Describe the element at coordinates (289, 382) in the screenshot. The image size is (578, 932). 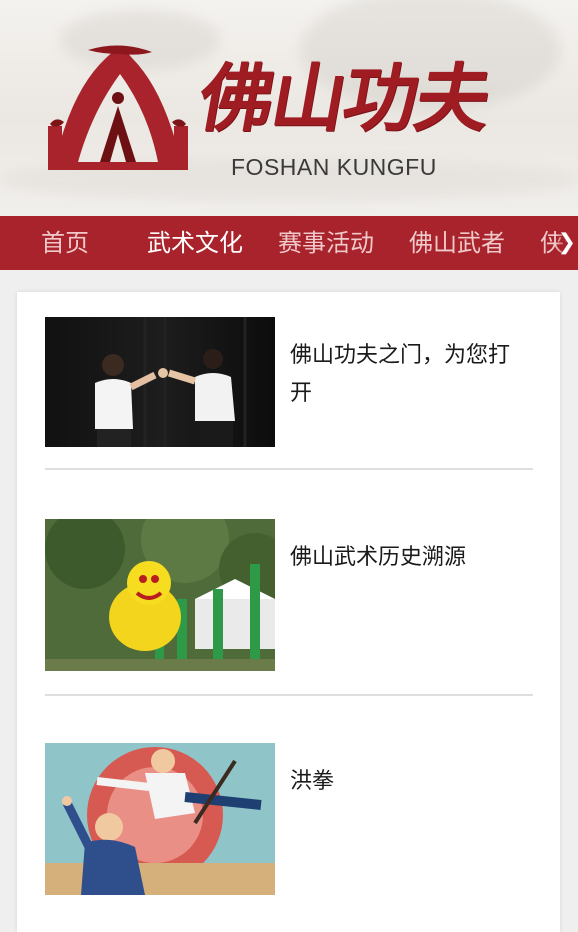
I see `list-item: 佛山功夫之门，为您打开` at that location.